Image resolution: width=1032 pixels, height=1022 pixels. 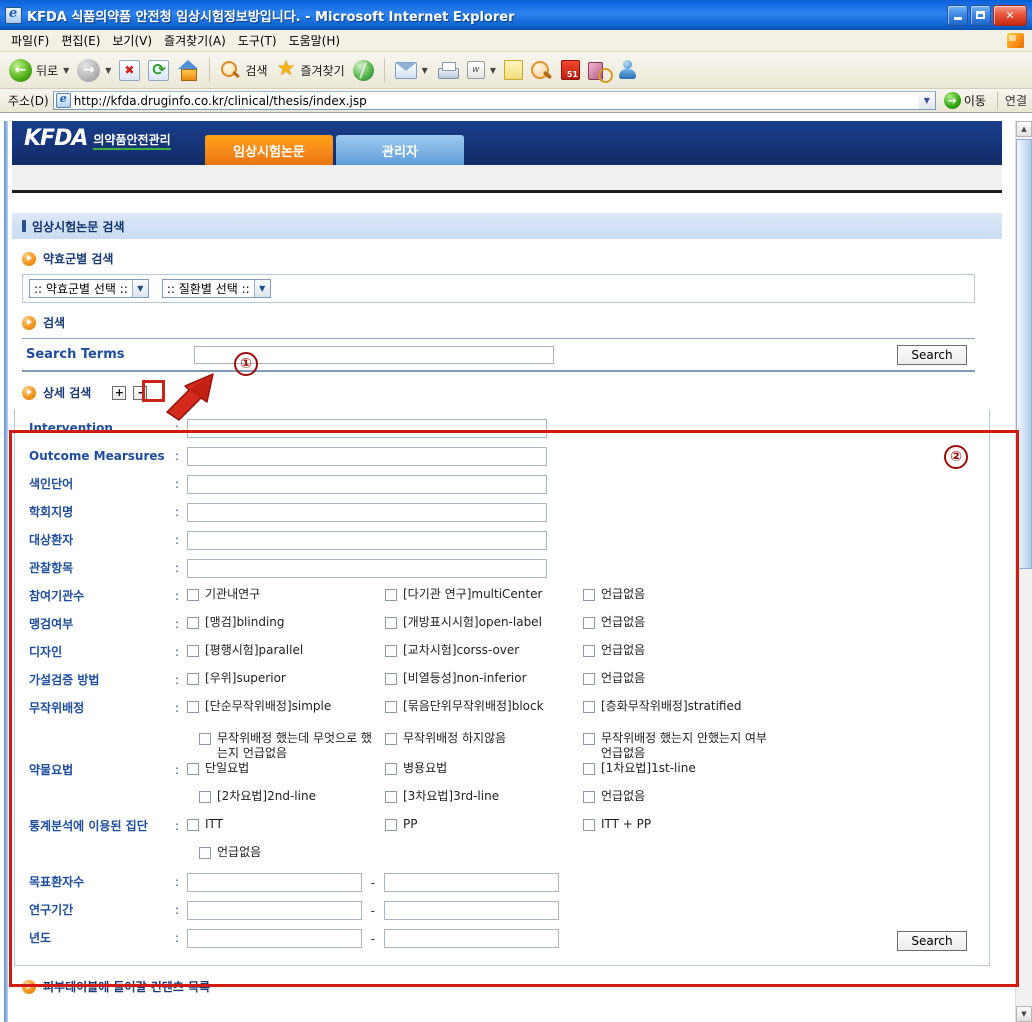 What do you see at coordinates (363, 70) in the screenshot?
I see `media-button` at bounding box center [363, 70].